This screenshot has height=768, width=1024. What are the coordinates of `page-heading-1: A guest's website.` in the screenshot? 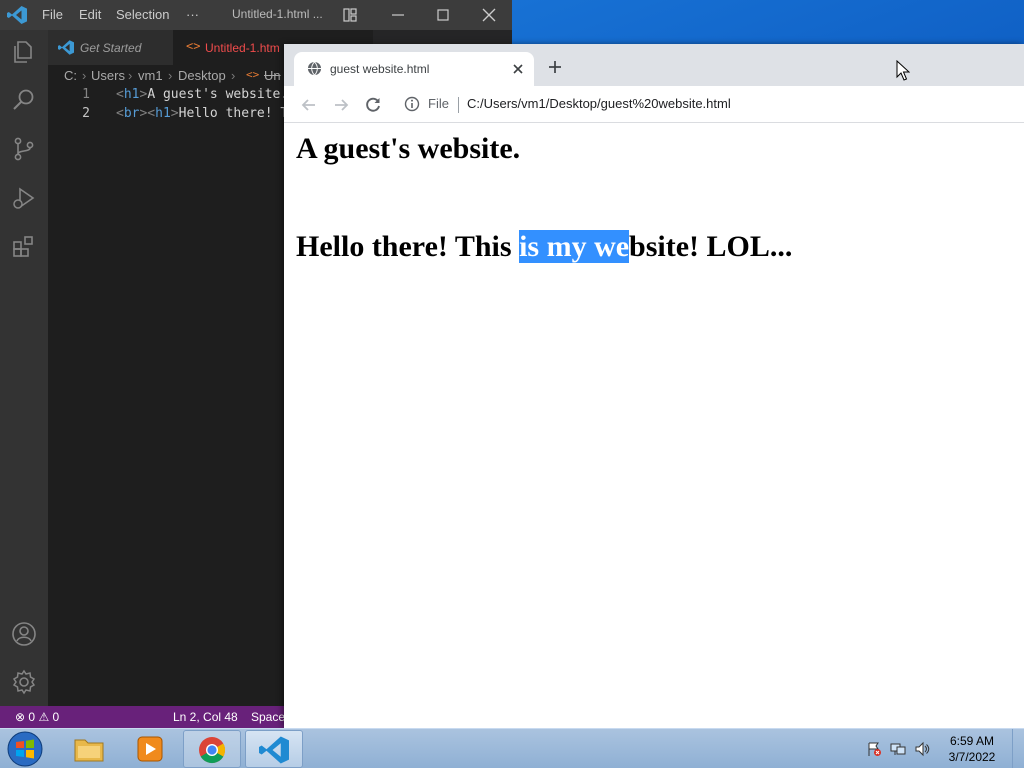 It's located at (408, 148).